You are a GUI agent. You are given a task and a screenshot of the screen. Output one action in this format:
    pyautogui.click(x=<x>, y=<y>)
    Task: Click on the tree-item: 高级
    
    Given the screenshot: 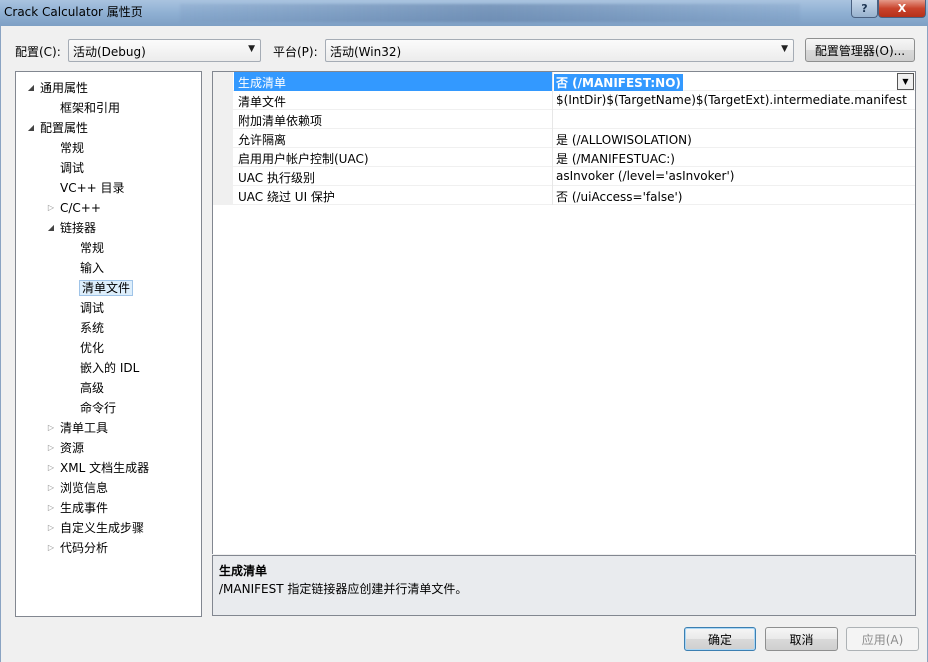 What is the action you would take?
    pyautogui.click(x=85, y=388)
    